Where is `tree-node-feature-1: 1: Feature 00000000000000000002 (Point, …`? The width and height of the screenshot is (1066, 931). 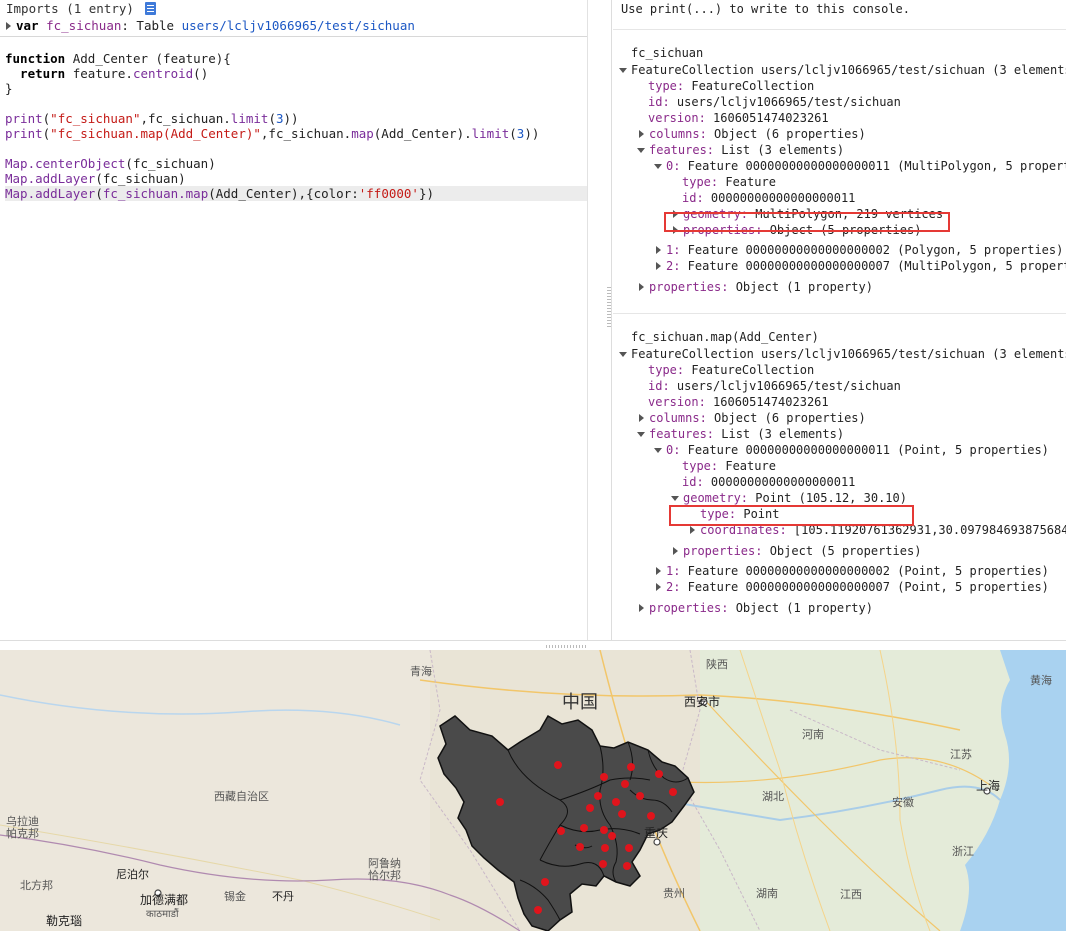 tree-node-feature-1: 1: Feature 00000000000000000002 (Point, … is located at coordinates (839, 571).